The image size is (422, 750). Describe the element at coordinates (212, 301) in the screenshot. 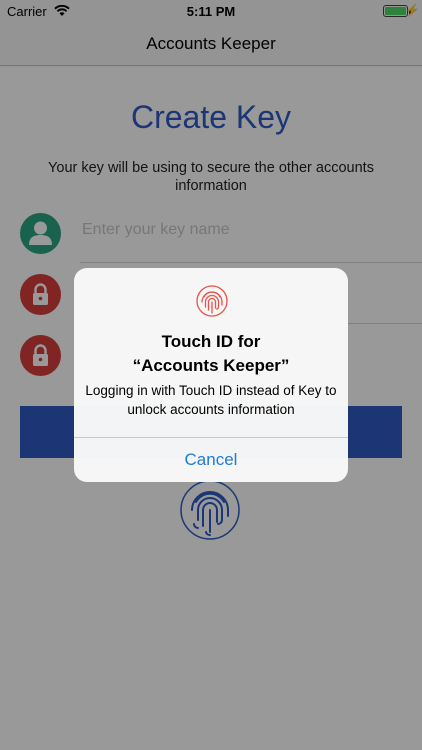

I see `fingerprint-icon` at that location.